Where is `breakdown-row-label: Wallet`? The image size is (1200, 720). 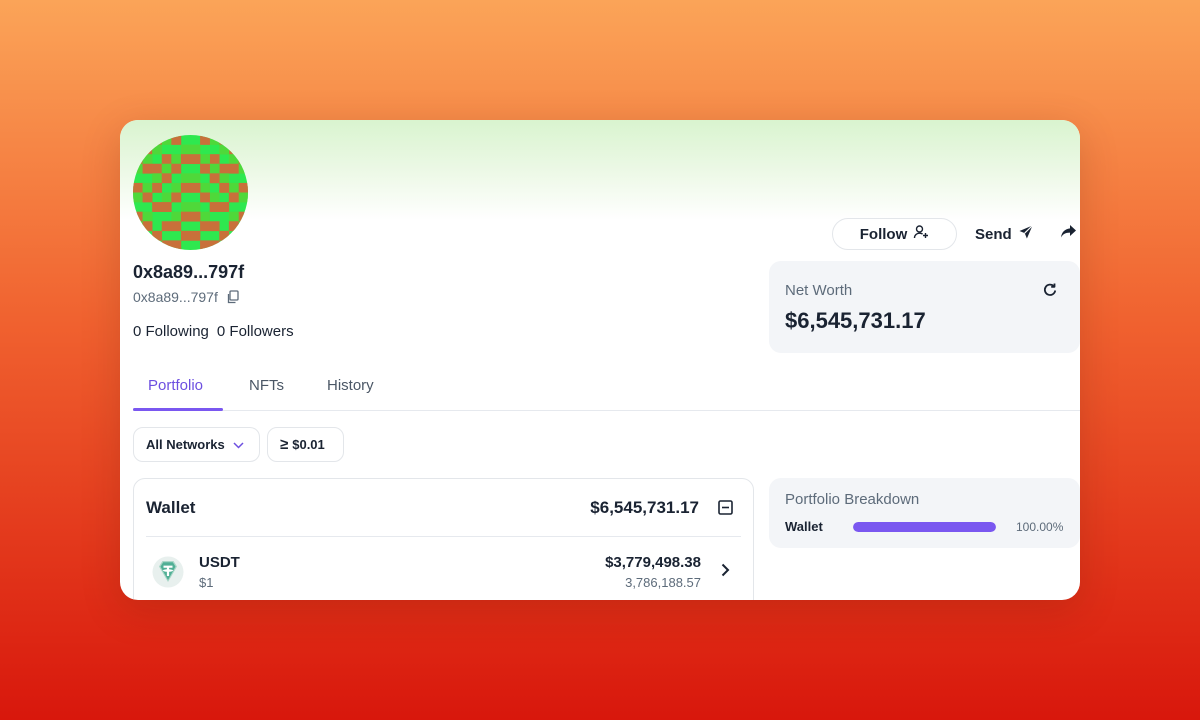
breakdown-row-label: Wallet is located at coordinates (804, 526).